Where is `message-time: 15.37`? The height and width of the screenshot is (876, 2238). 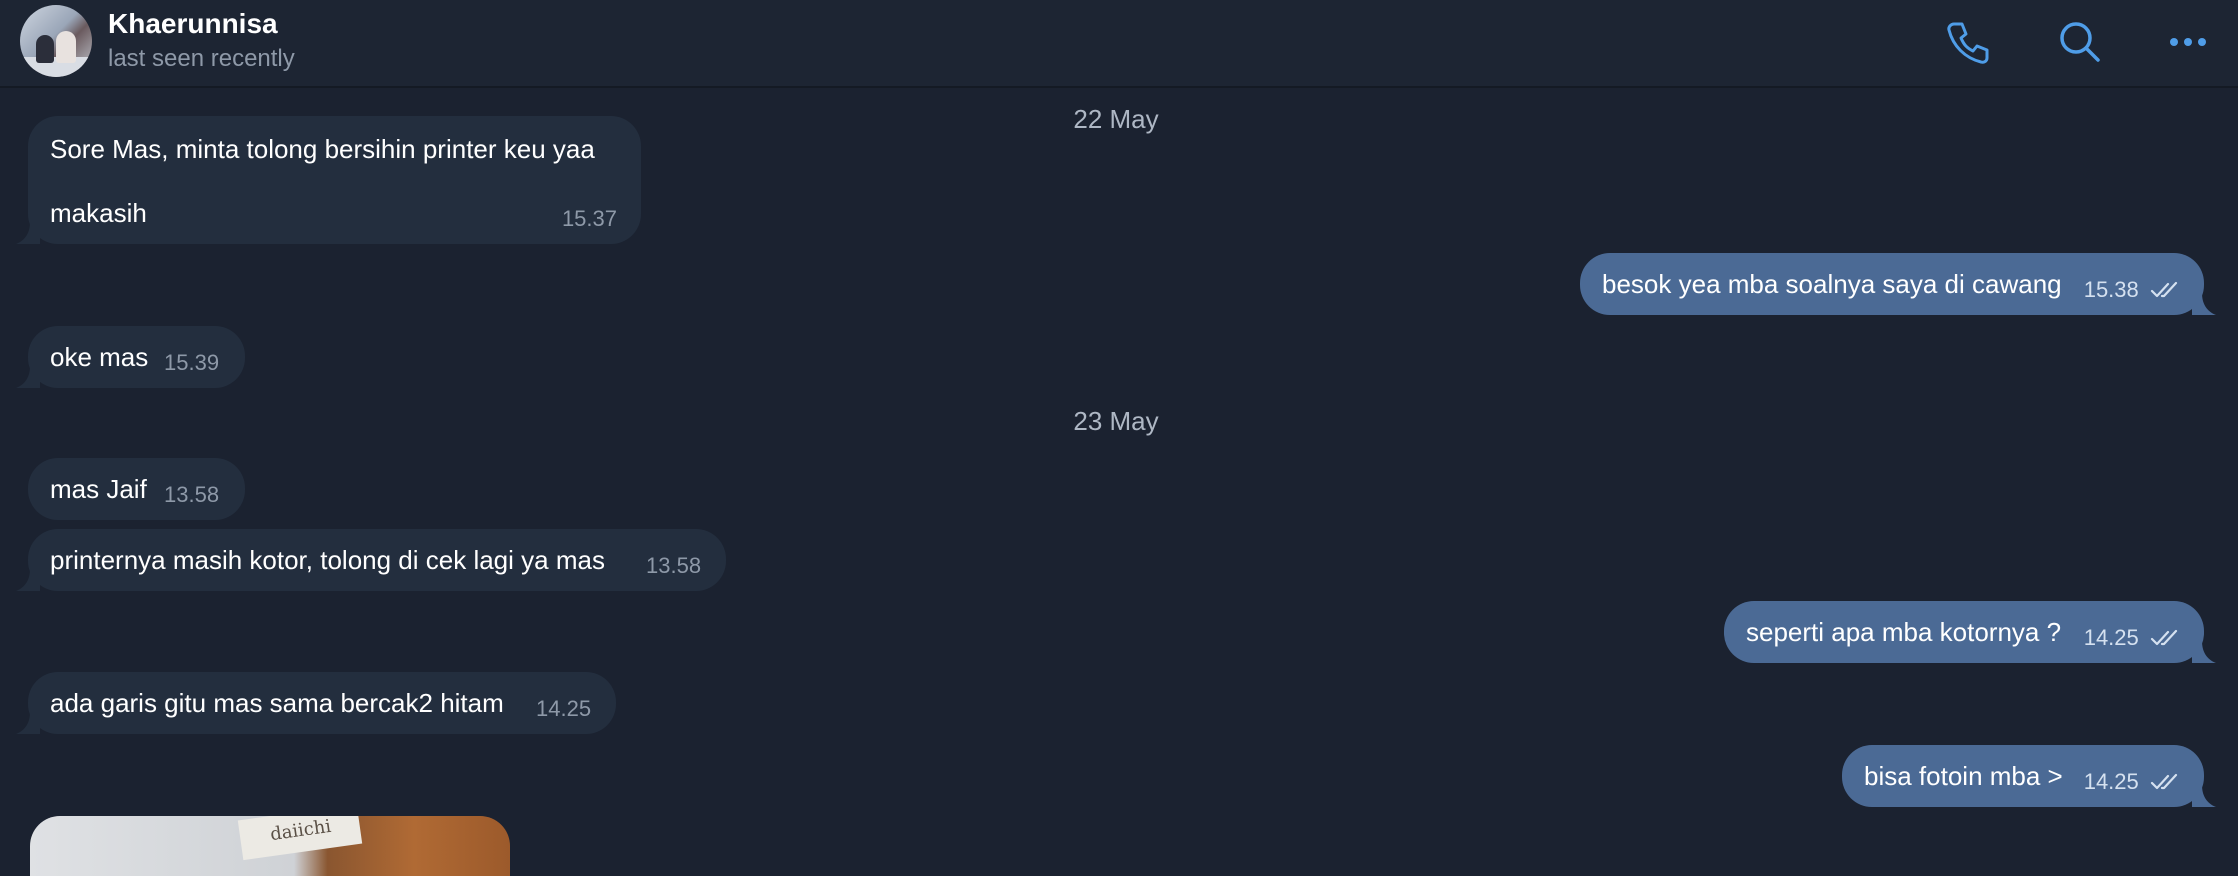 message-time: 15.37 is located at coordinates (589, 218).